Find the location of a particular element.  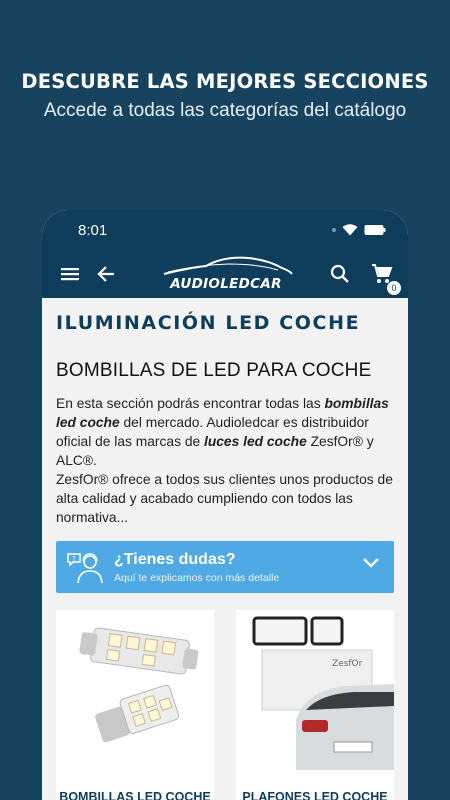

product-card-bombillas: BOMBILLAS LED COCHE is located at coordinates (135, 705).